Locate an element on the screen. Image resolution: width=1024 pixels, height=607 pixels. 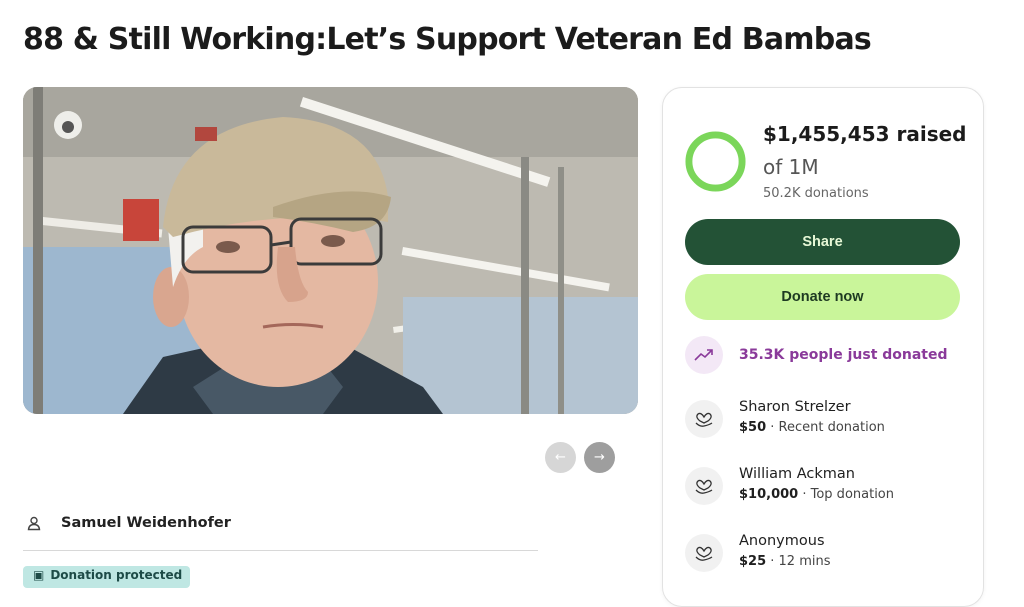
donor-amount: $25 is located at coordinates (753, 561).